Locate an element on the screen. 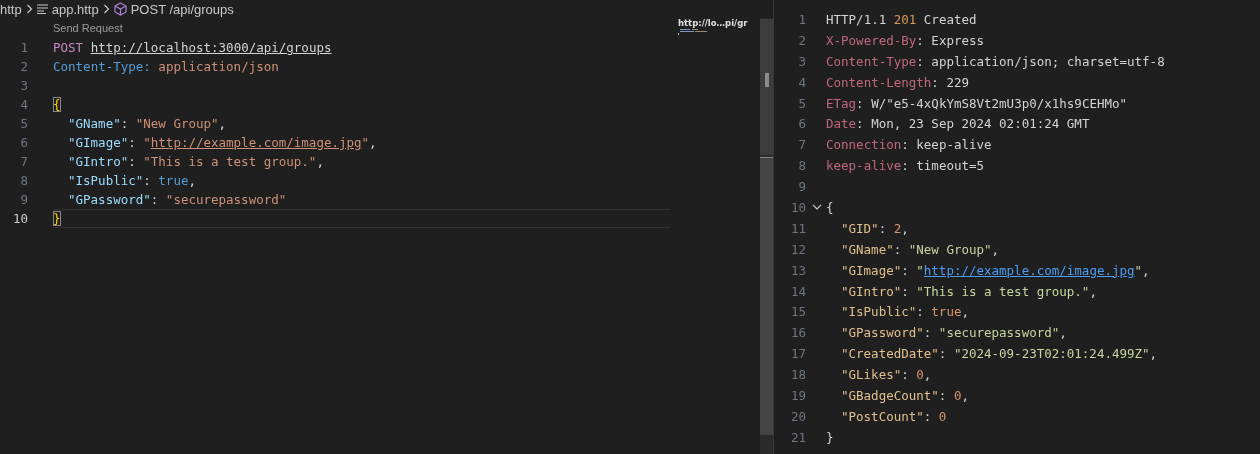  code-line: ETag: W/"e5-4xQkYmS8Vt2mU3p0/x1hs9CEHMo" is located at coordinates (977, 103).